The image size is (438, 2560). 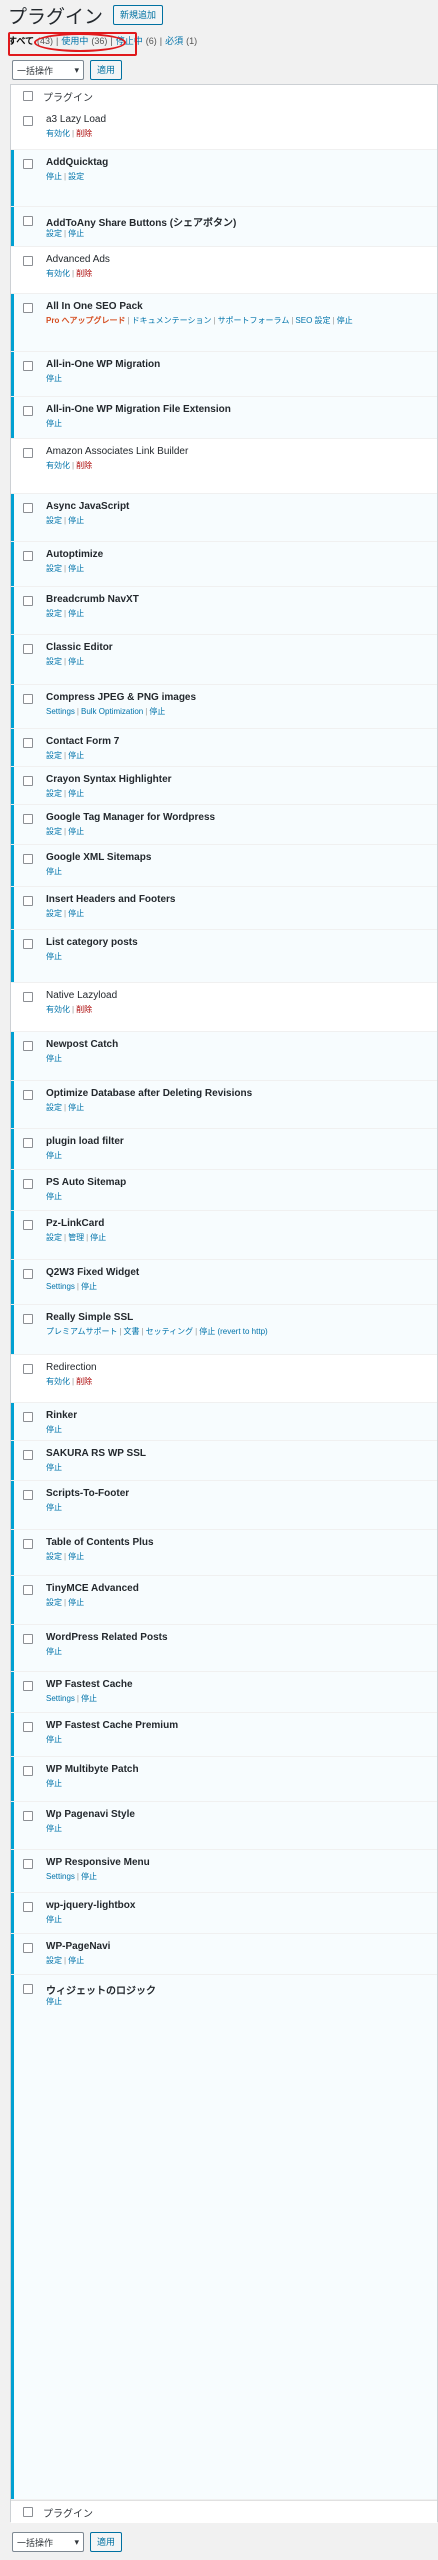 What do you see at coordinates (254, 320) in the screenshot?
I see `plugin-action-link: サポートフォーラム` at bounding box center [254, 320].